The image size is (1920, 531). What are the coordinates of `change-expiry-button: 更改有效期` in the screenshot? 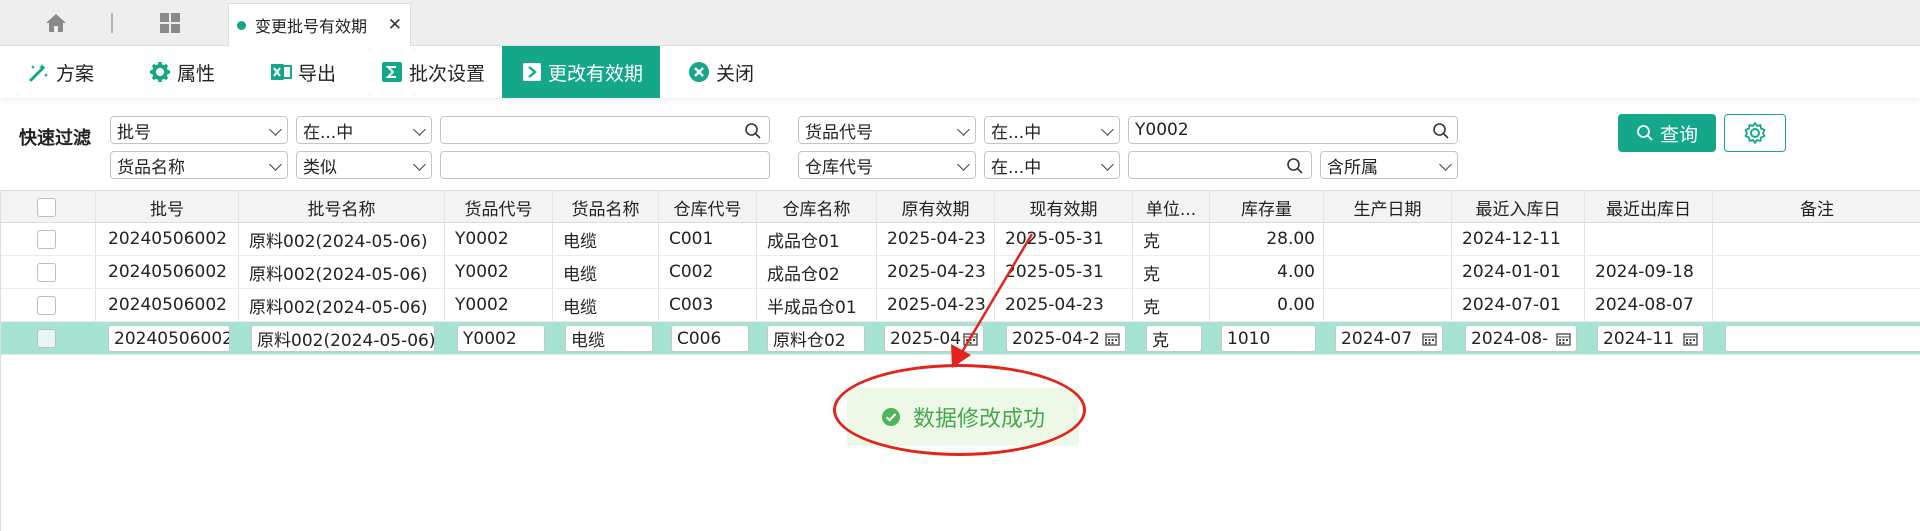 It's located at (581, 72).